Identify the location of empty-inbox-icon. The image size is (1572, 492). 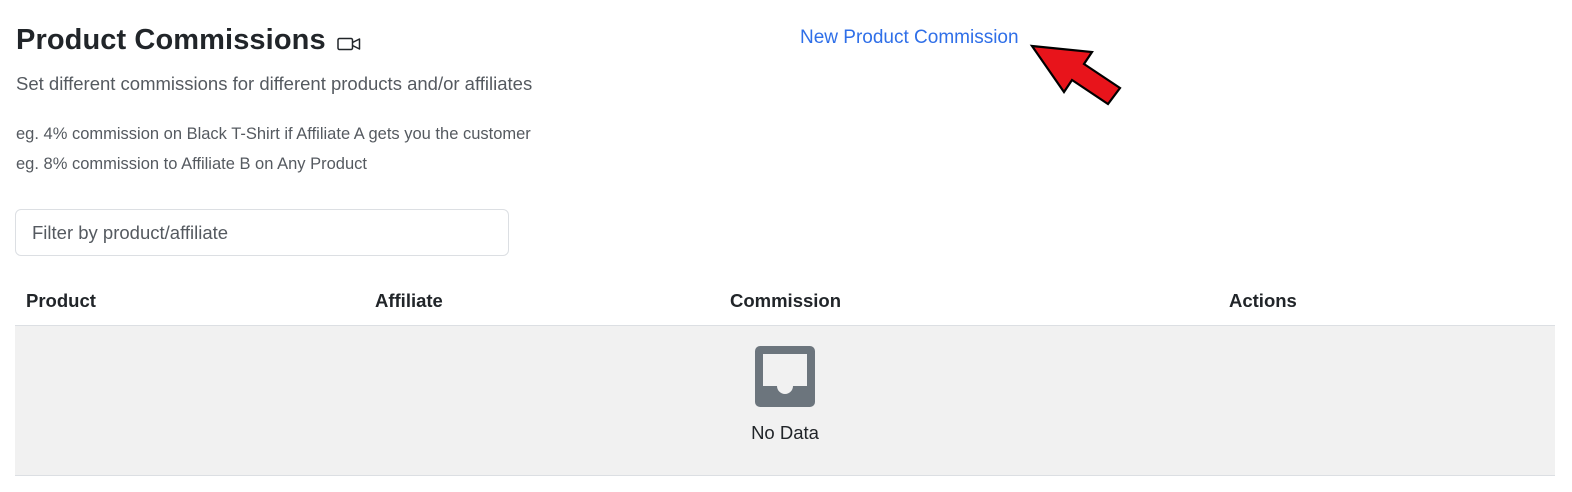
(785, 376).